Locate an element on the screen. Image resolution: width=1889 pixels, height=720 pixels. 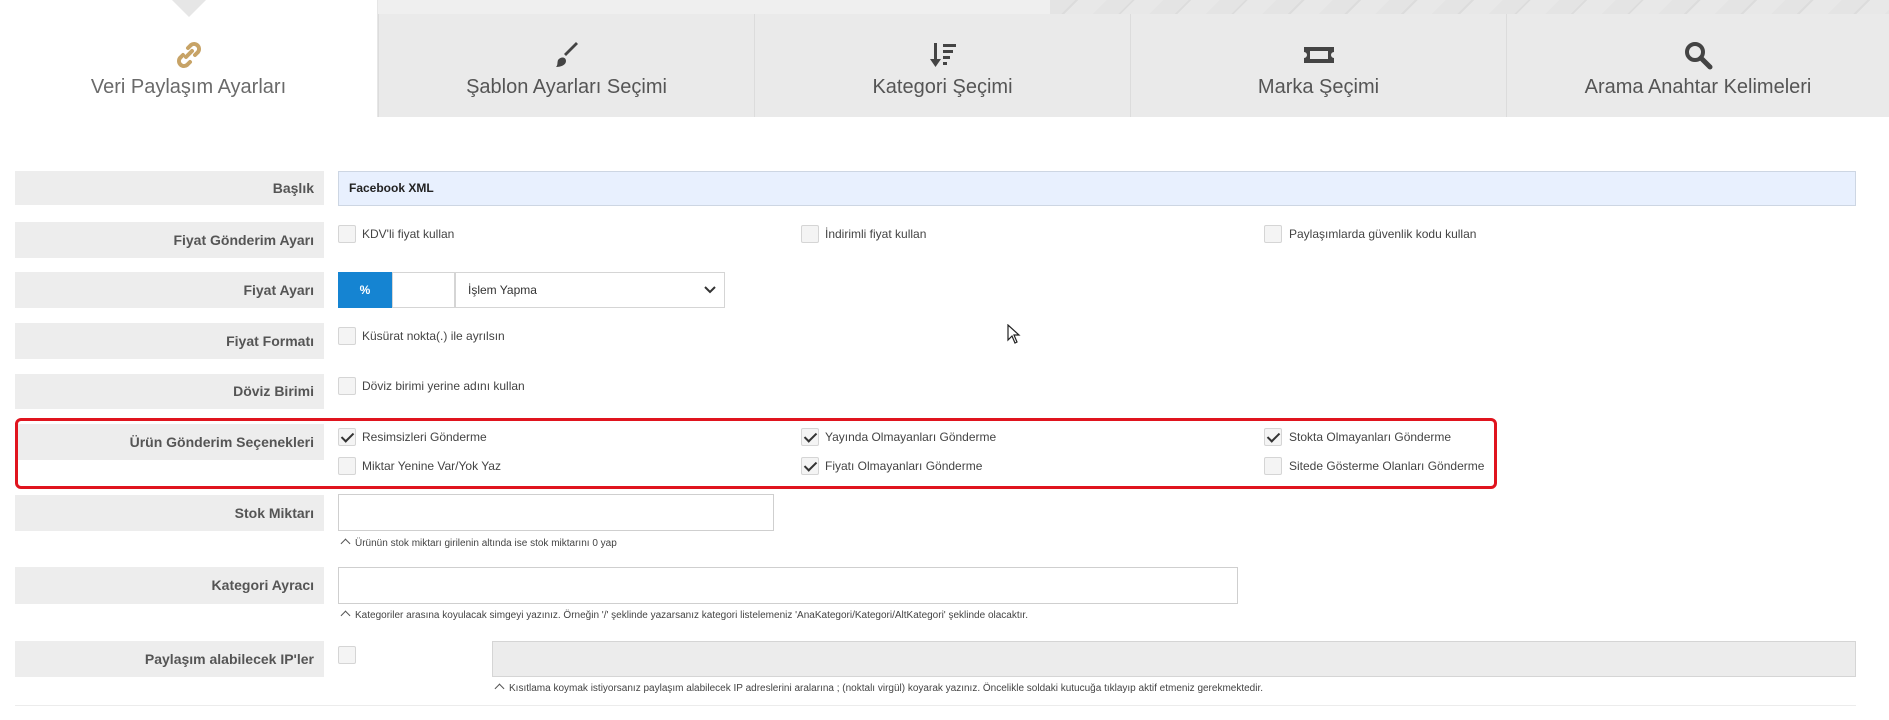
stok-miktari-label: Stok Miktarı is located at coordinates (169, 513).